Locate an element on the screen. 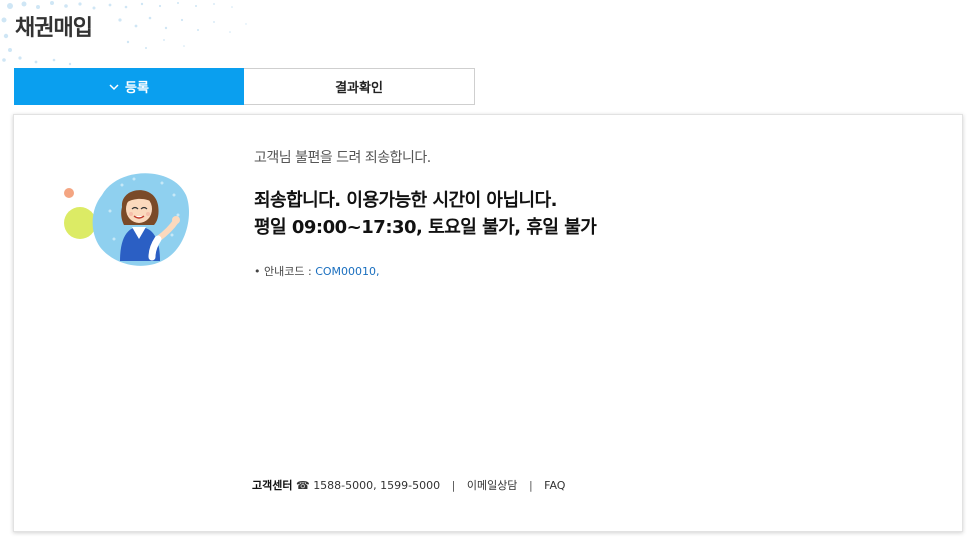 This screenshot has width=975, height=538. tab-result-check: 결과확인 is located at coordinates (359, 86).